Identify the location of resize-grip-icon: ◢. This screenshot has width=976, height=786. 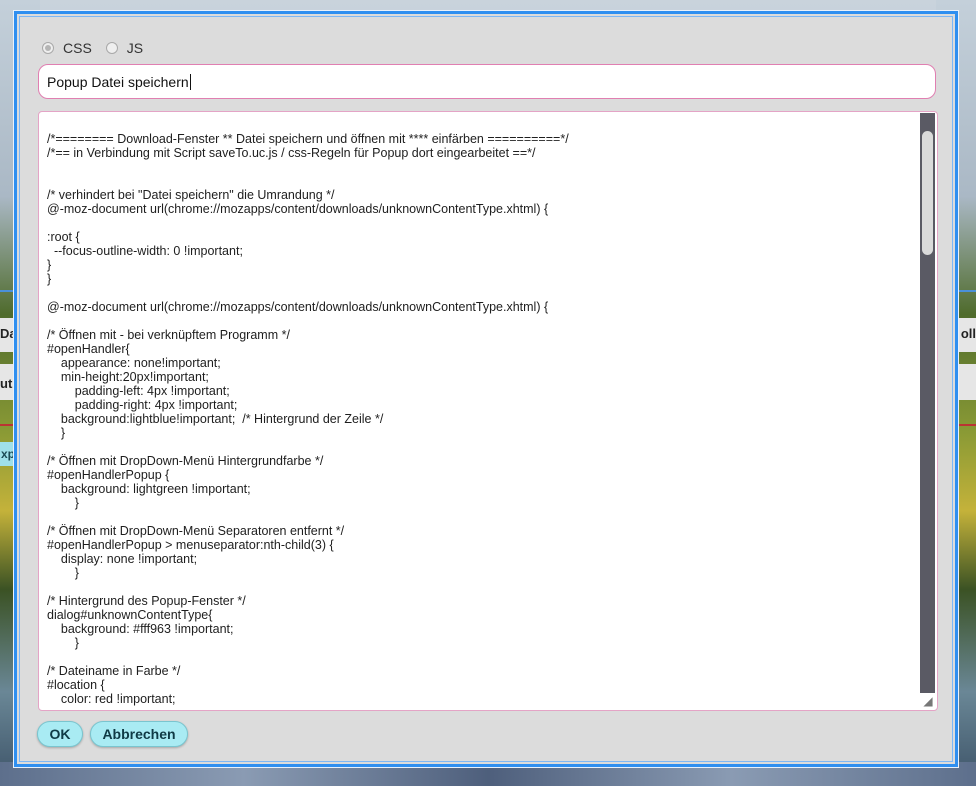
(928, 701).